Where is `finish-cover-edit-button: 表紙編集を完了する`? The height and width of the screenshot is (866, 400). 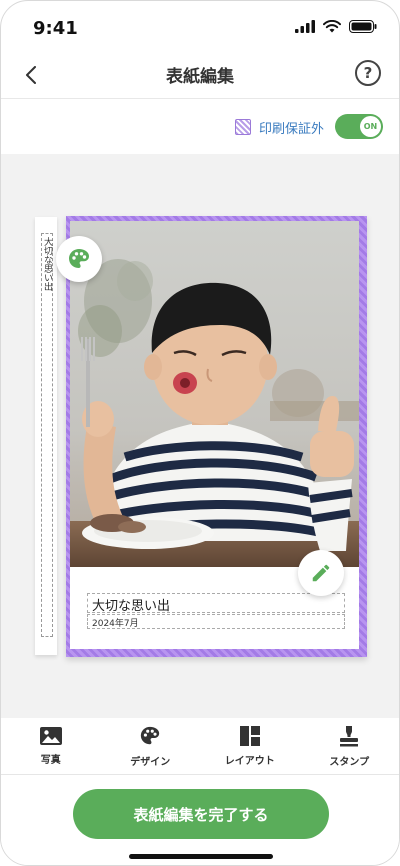 finish-cover-edit-button: 表紙編集を完了する is located at coordinates (201, 814).